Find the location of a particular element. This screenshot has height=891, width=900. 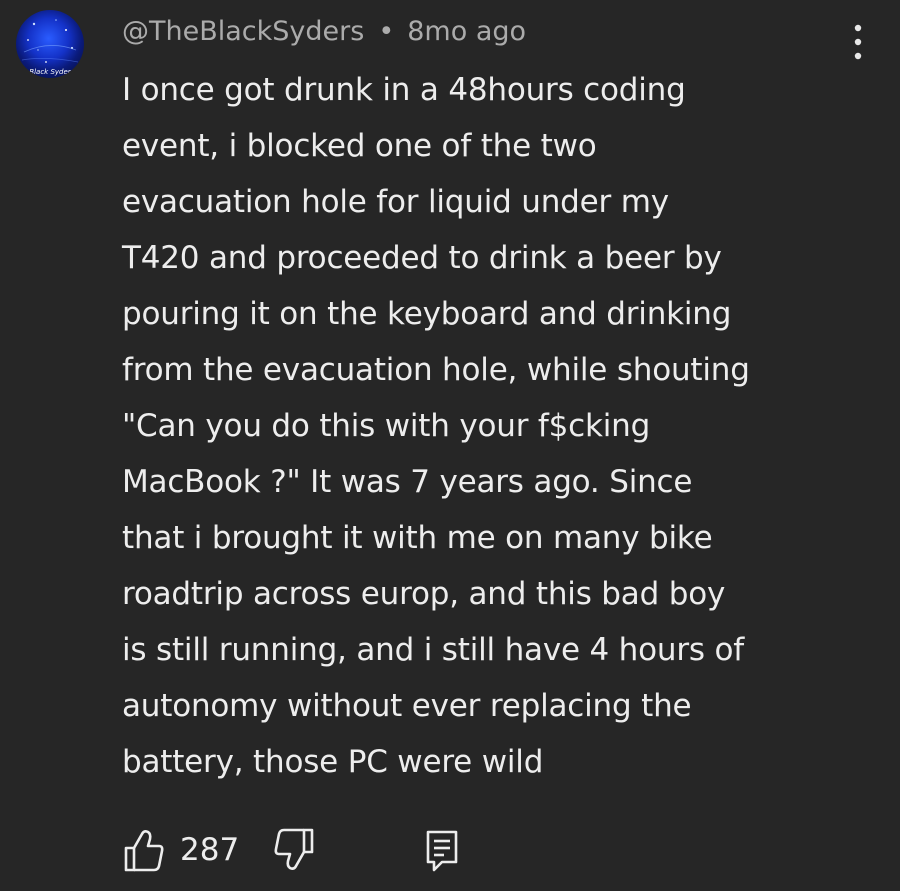

comment-header: @TheBlackSyders • 8mo ago is located at coordinates (324, 32).